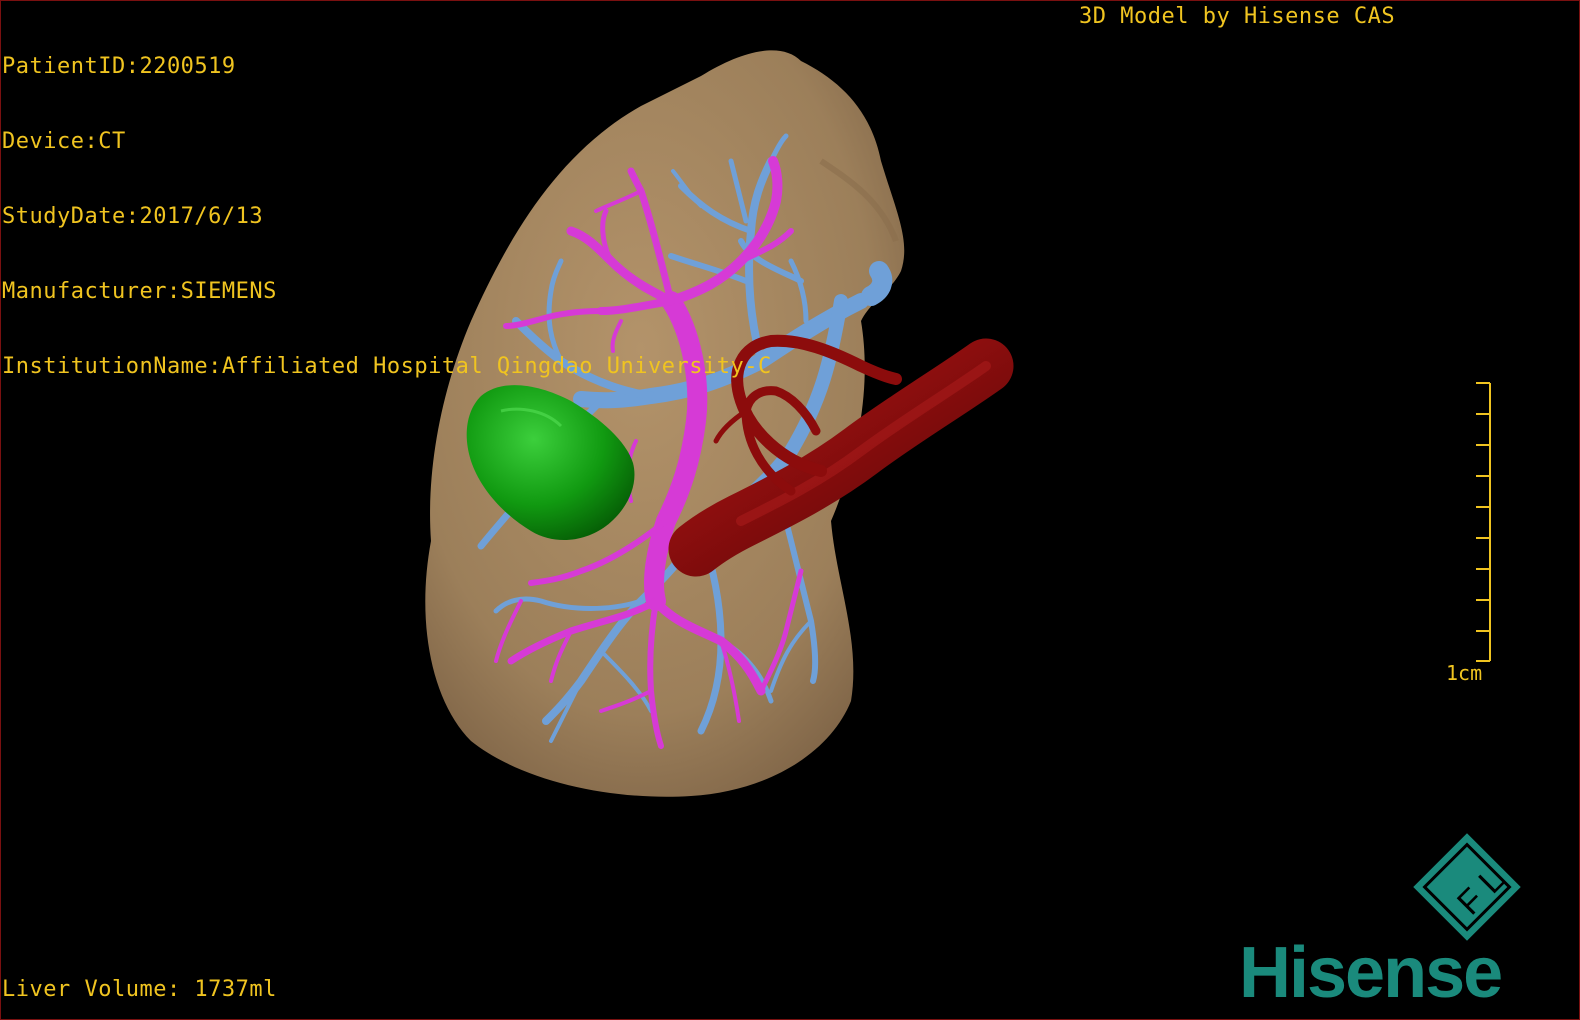 This screenshot has height=1020, width=1580. Describe the element at coordinates (139, 291) in the screenshot. I see `manufacturer: Manufacturer:SIEMENS` at that location.